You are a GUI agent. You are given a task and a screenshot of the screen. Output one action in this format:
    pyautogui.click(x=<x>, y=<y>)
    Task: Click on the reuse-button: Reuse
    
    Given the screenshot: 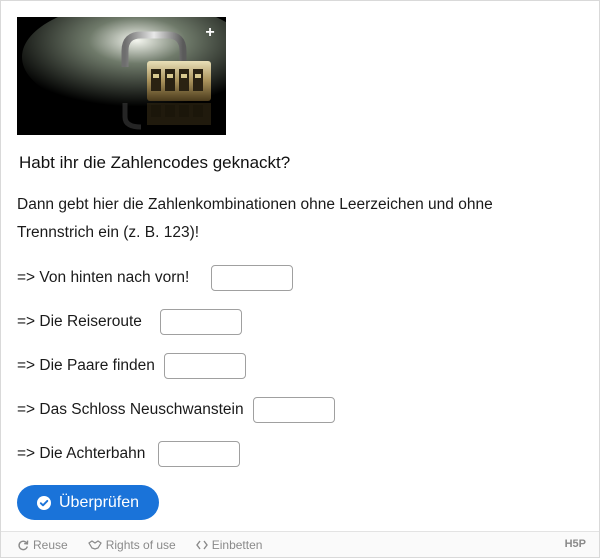 What is the action you would take?
    pyautogui.click(x=42, y=545)
    